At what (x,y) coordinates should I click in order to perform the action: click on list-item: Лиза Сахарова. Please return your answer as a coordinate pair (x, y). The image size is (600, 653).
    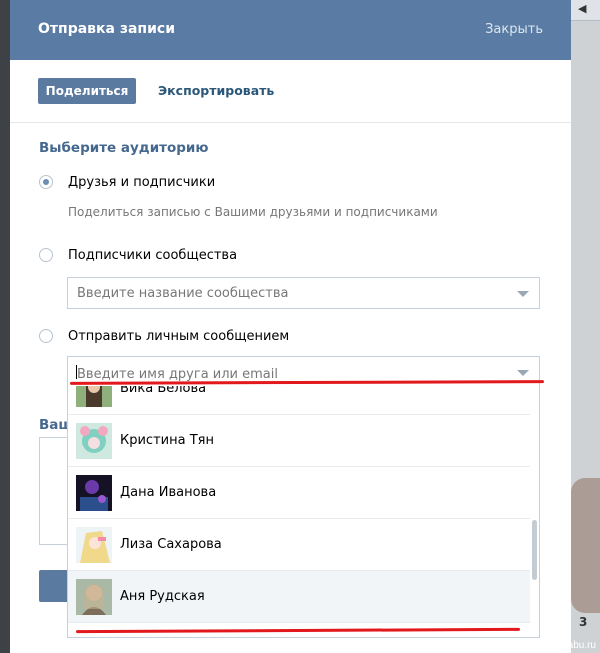
    Looking at the image, I should click on (299, 545).